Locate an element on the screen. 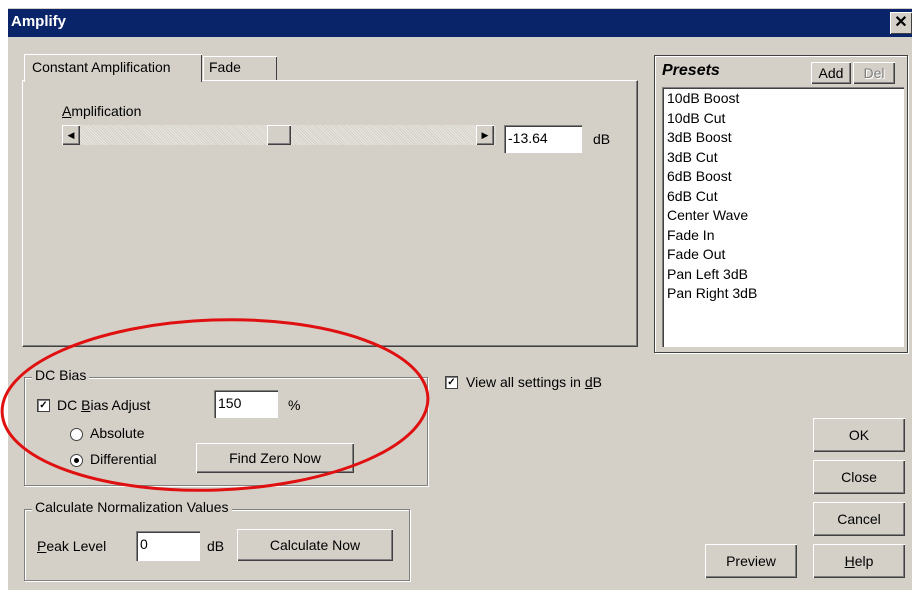 The width and height of the screenshot is (912, 590). tab-fade: Fade is located at coordinates (240, 68).